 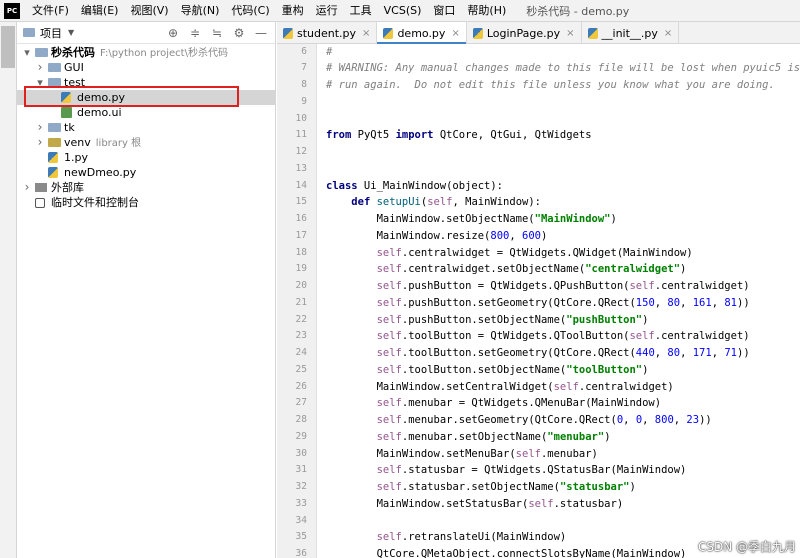 What do you see at coordinates (301, 135) in the screenshot?
I see `line-number: 11` at bounding box center [301, 135].